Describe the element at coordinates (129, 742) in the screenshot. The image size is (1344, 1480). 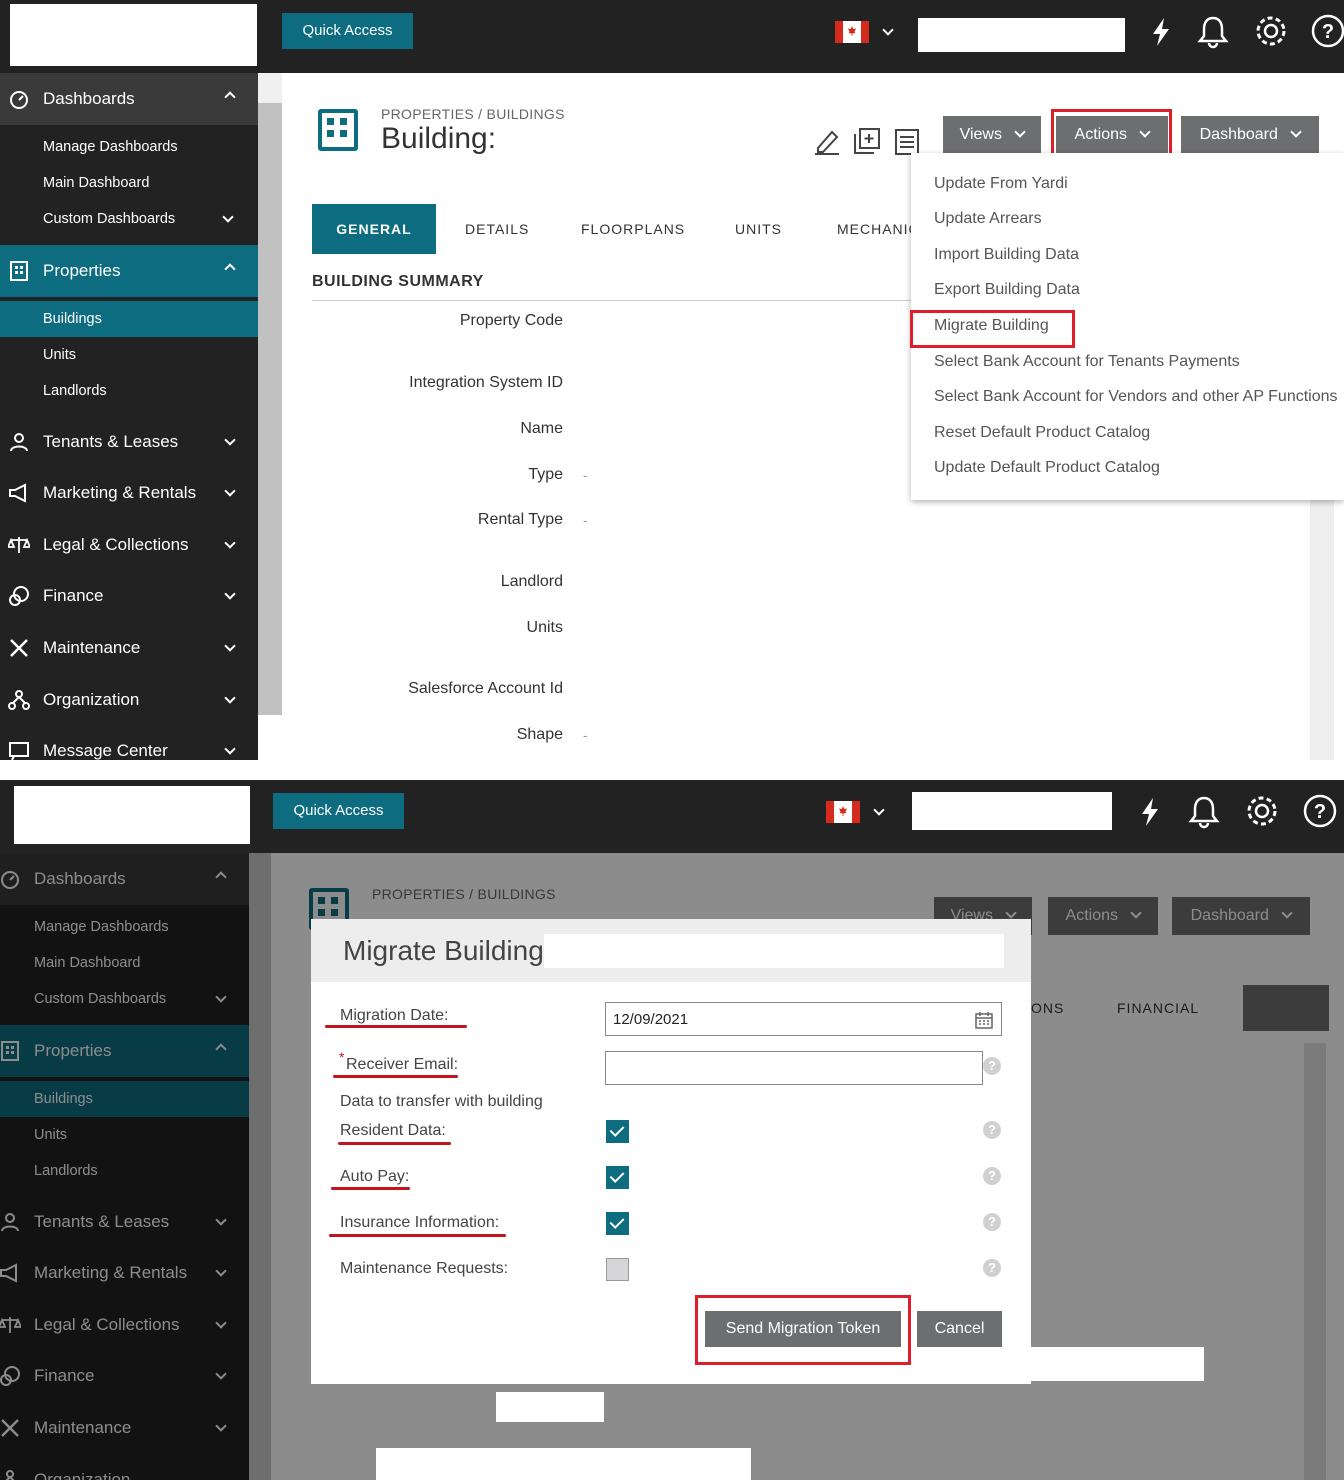
I see `sidebar-section-message-center: Message Center` at that location.